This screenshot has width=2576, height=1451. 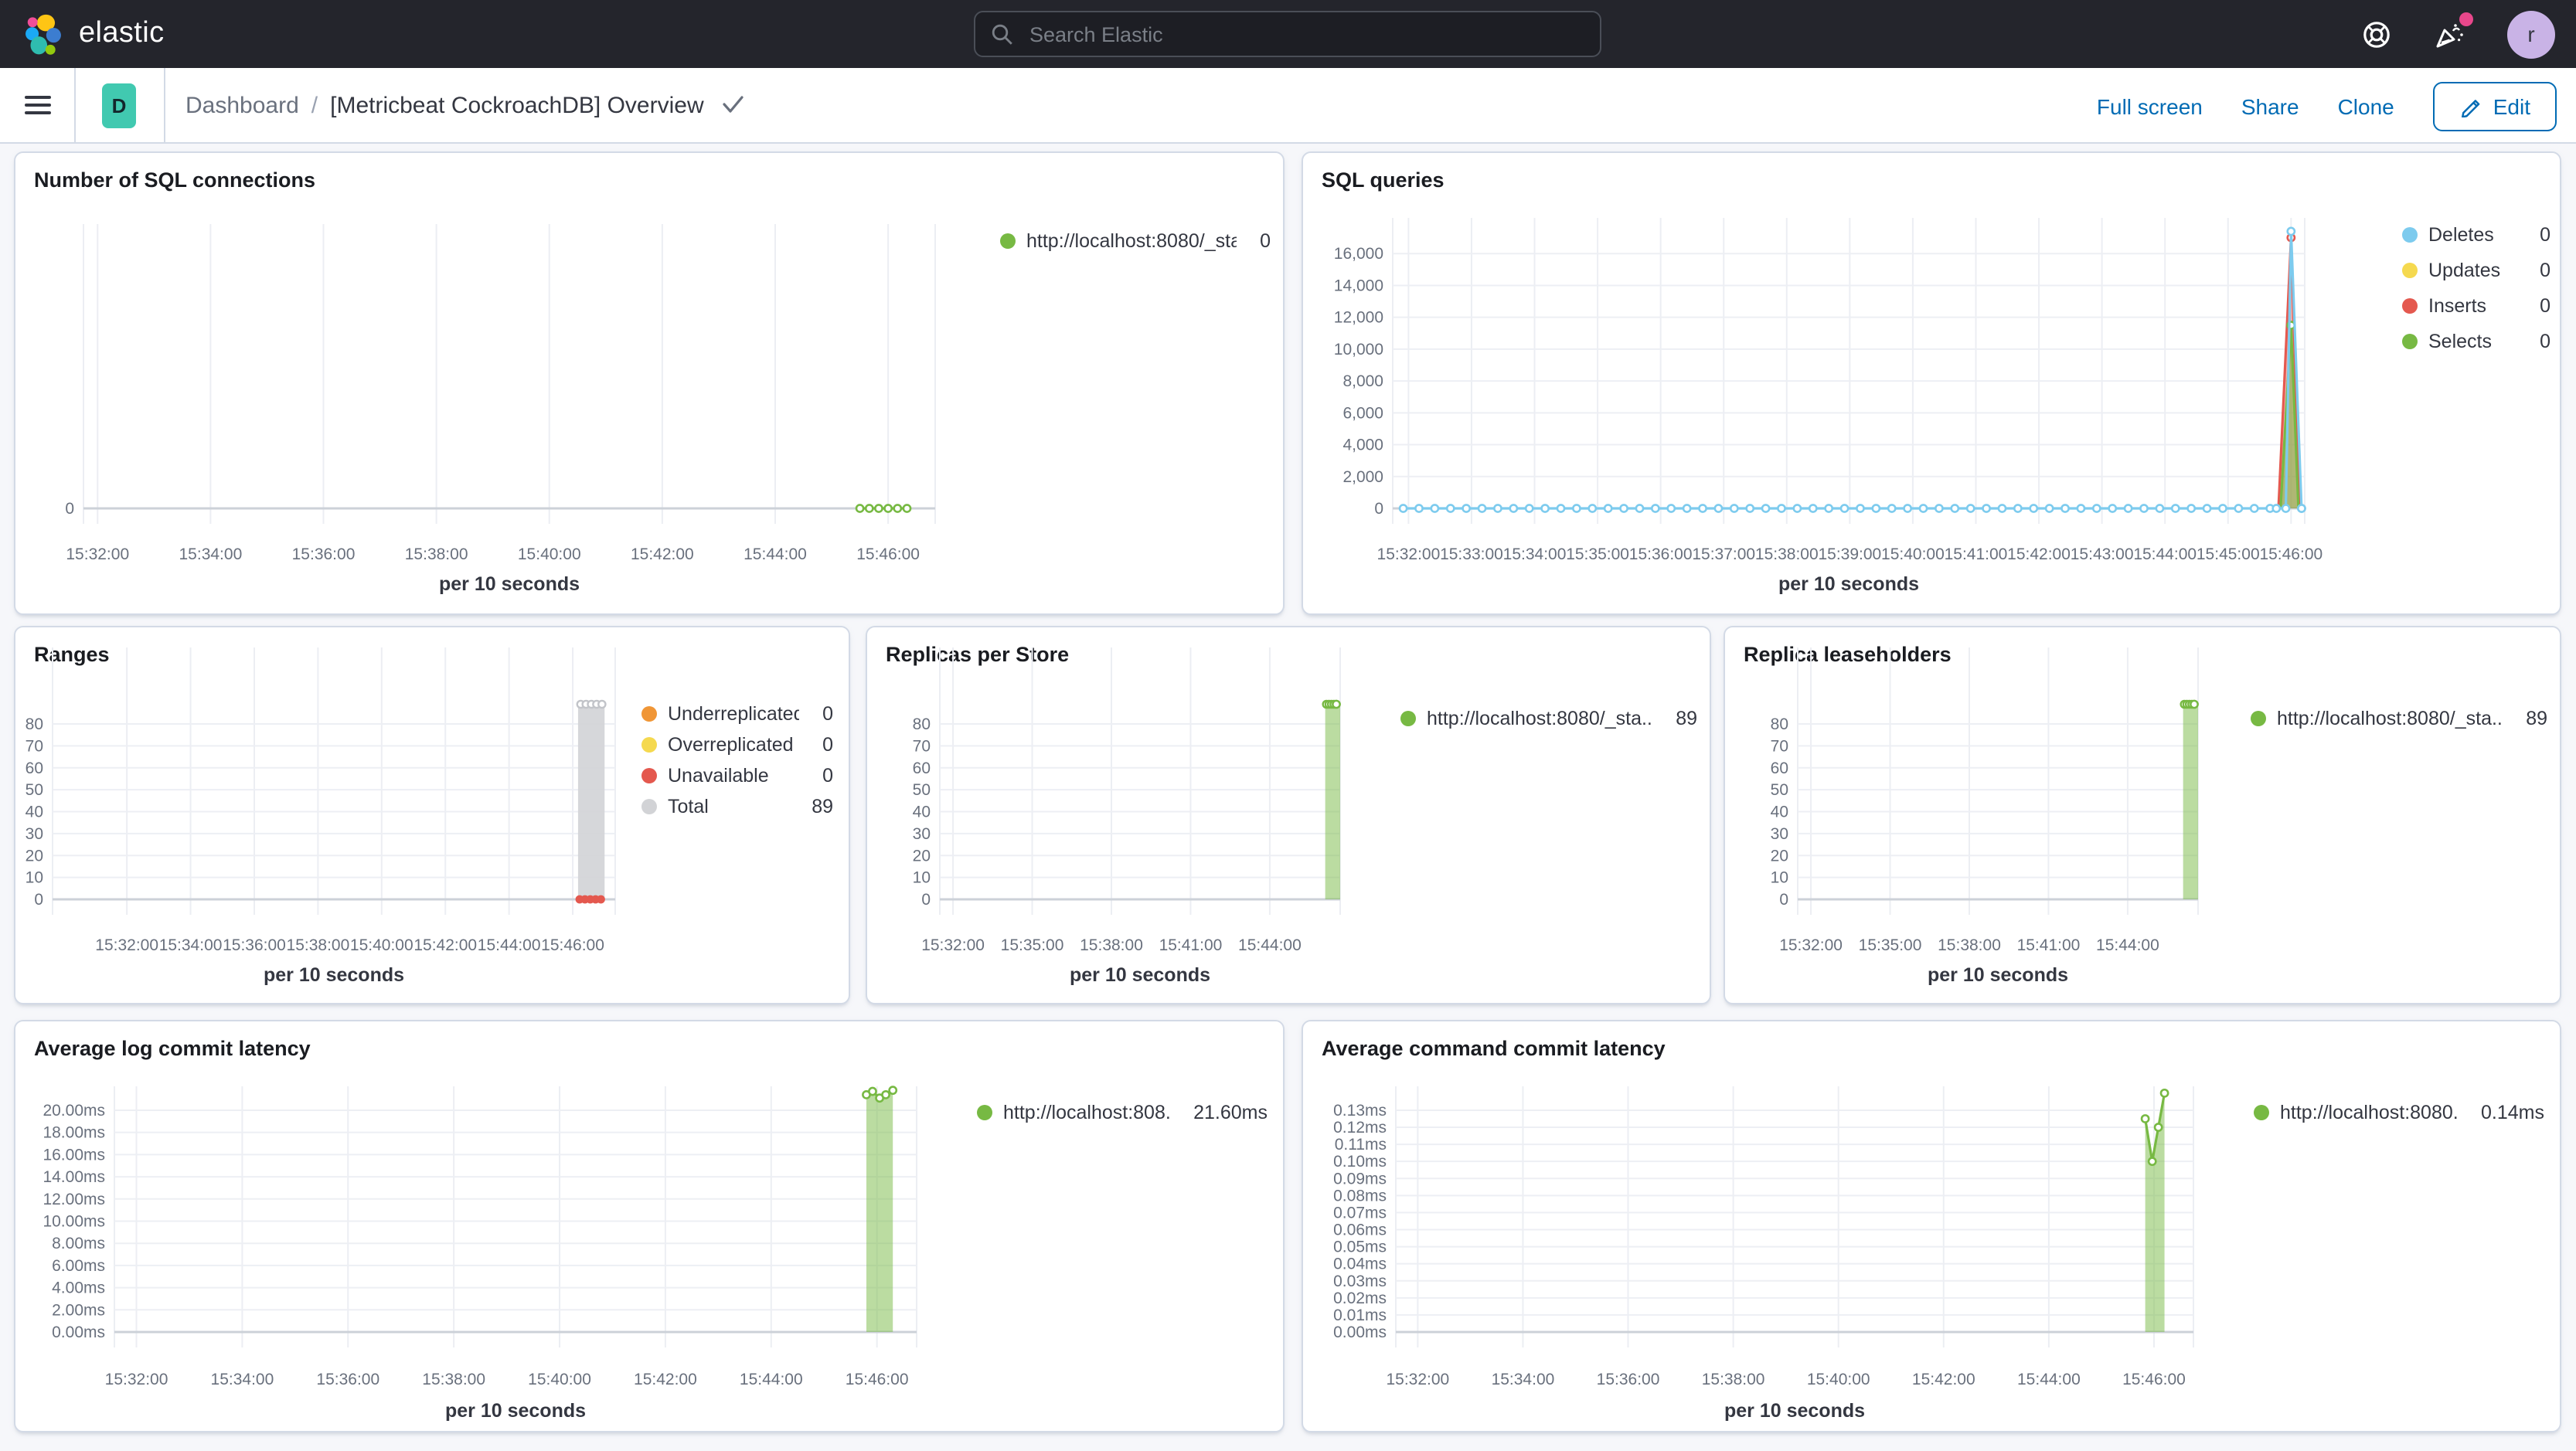 I want to click on help-button, so click(x=2376, y=34).